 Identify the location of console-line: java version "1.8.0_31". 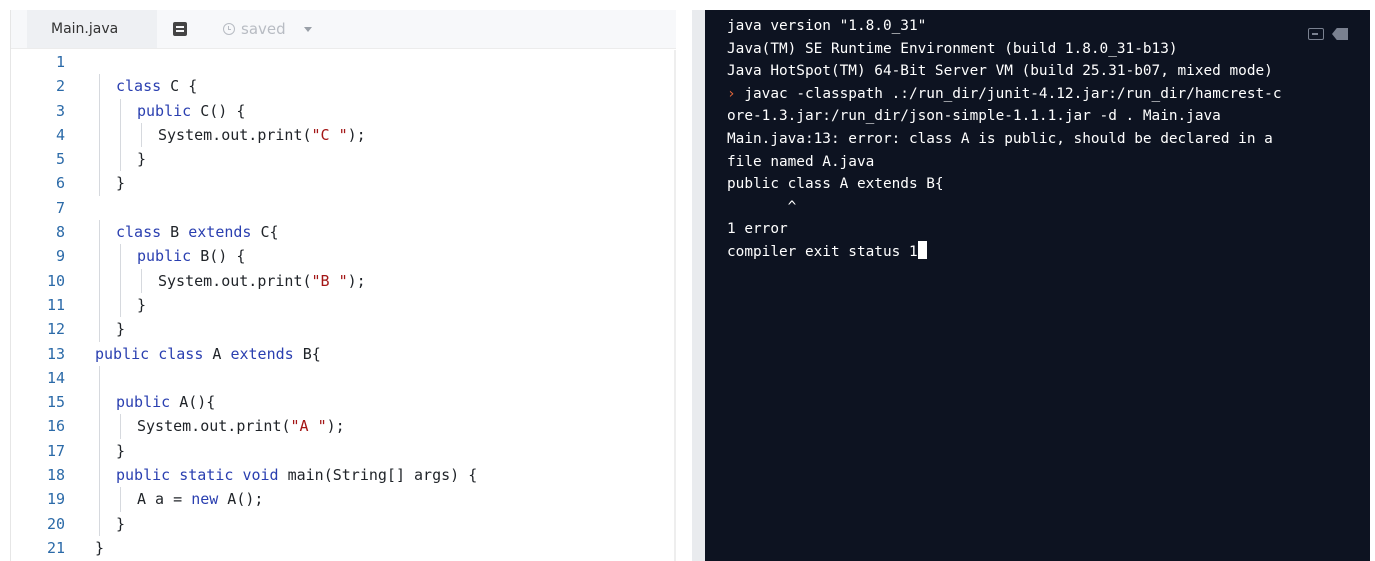
(1043, 26).